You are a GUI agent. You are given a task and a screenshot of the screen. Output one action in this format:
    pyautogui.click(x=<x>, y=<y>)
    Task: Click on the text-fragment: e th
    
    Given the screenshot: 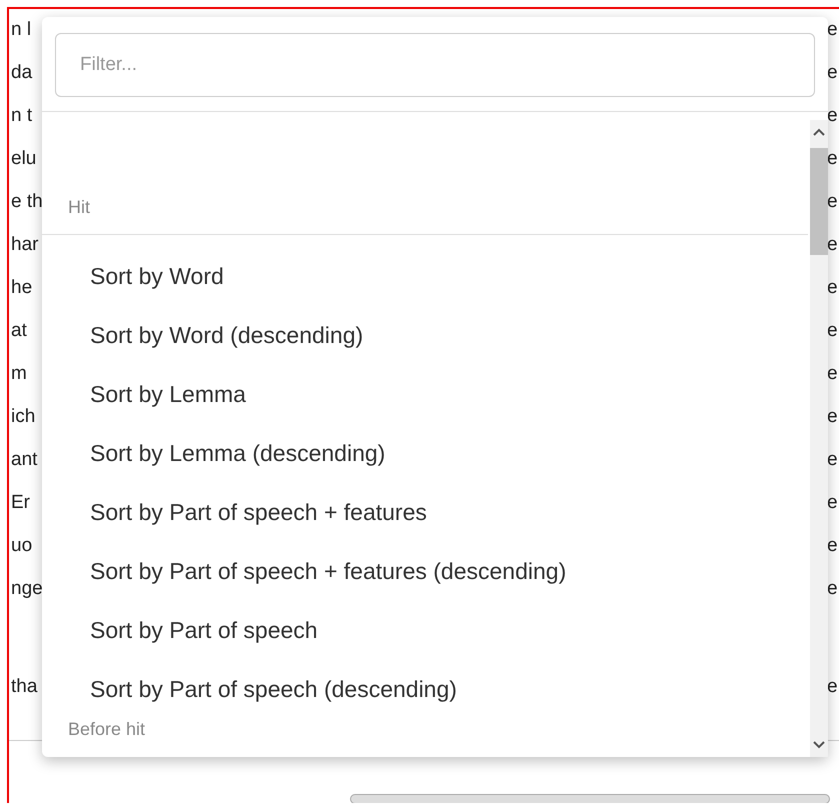 What is the action you would take?
    pyautogui.click(x=27, y=202)
    